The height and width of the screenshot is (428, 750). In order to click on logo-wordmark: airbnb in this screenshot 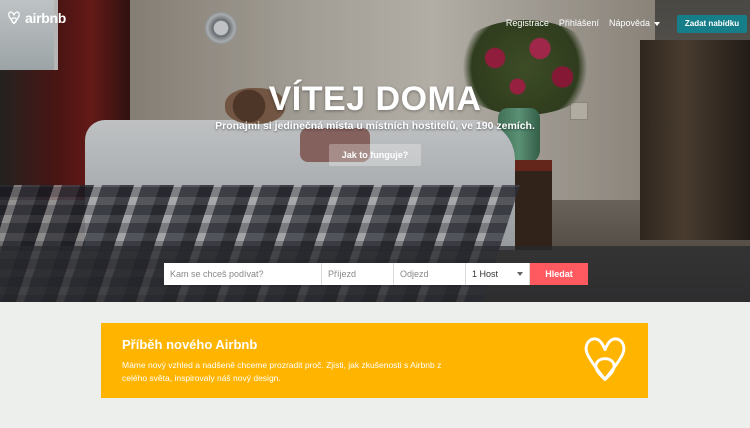, I will do `click(45, 18)`.